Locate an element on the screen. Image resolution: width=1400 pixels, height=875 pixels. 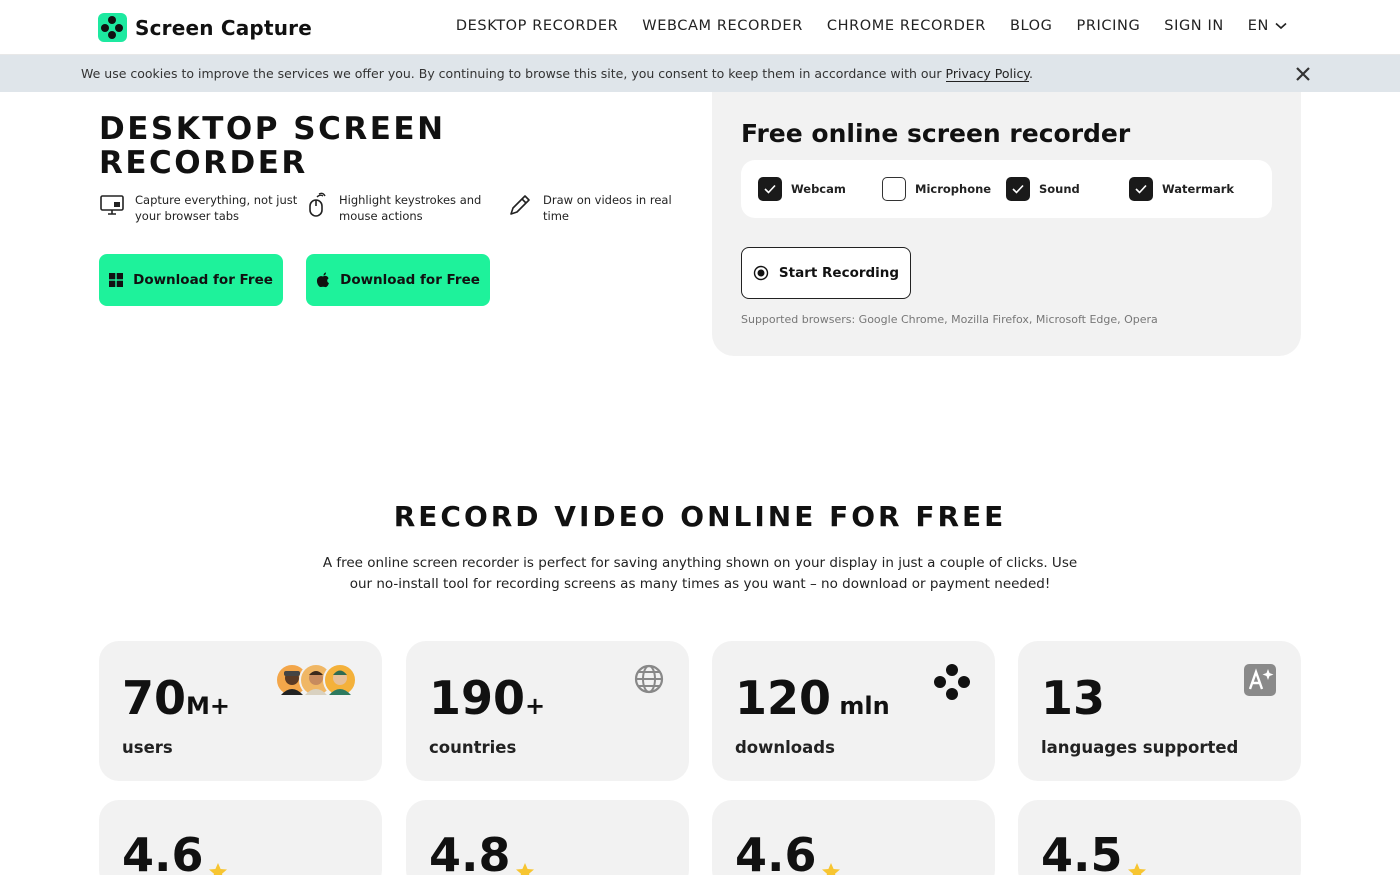
option-webcam: Webcam is located at coordinates (802, 189).